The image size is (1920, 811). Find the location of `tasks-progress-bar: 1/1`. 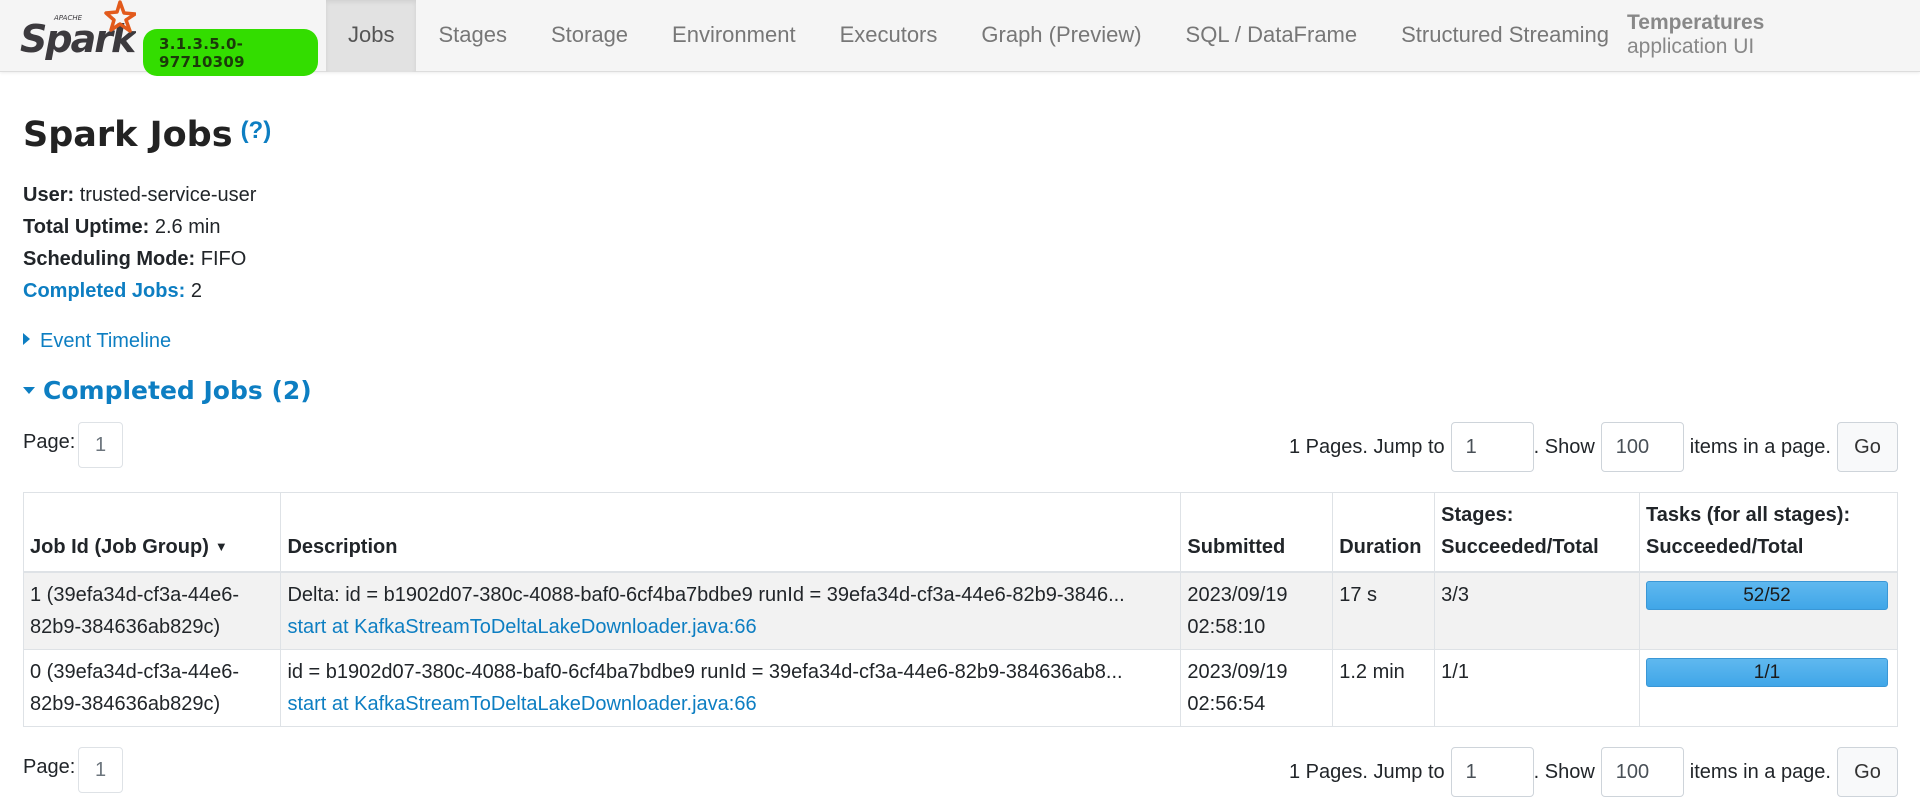

tasks-progress-bar: 1/1 is located at coordinates (1766, 672).